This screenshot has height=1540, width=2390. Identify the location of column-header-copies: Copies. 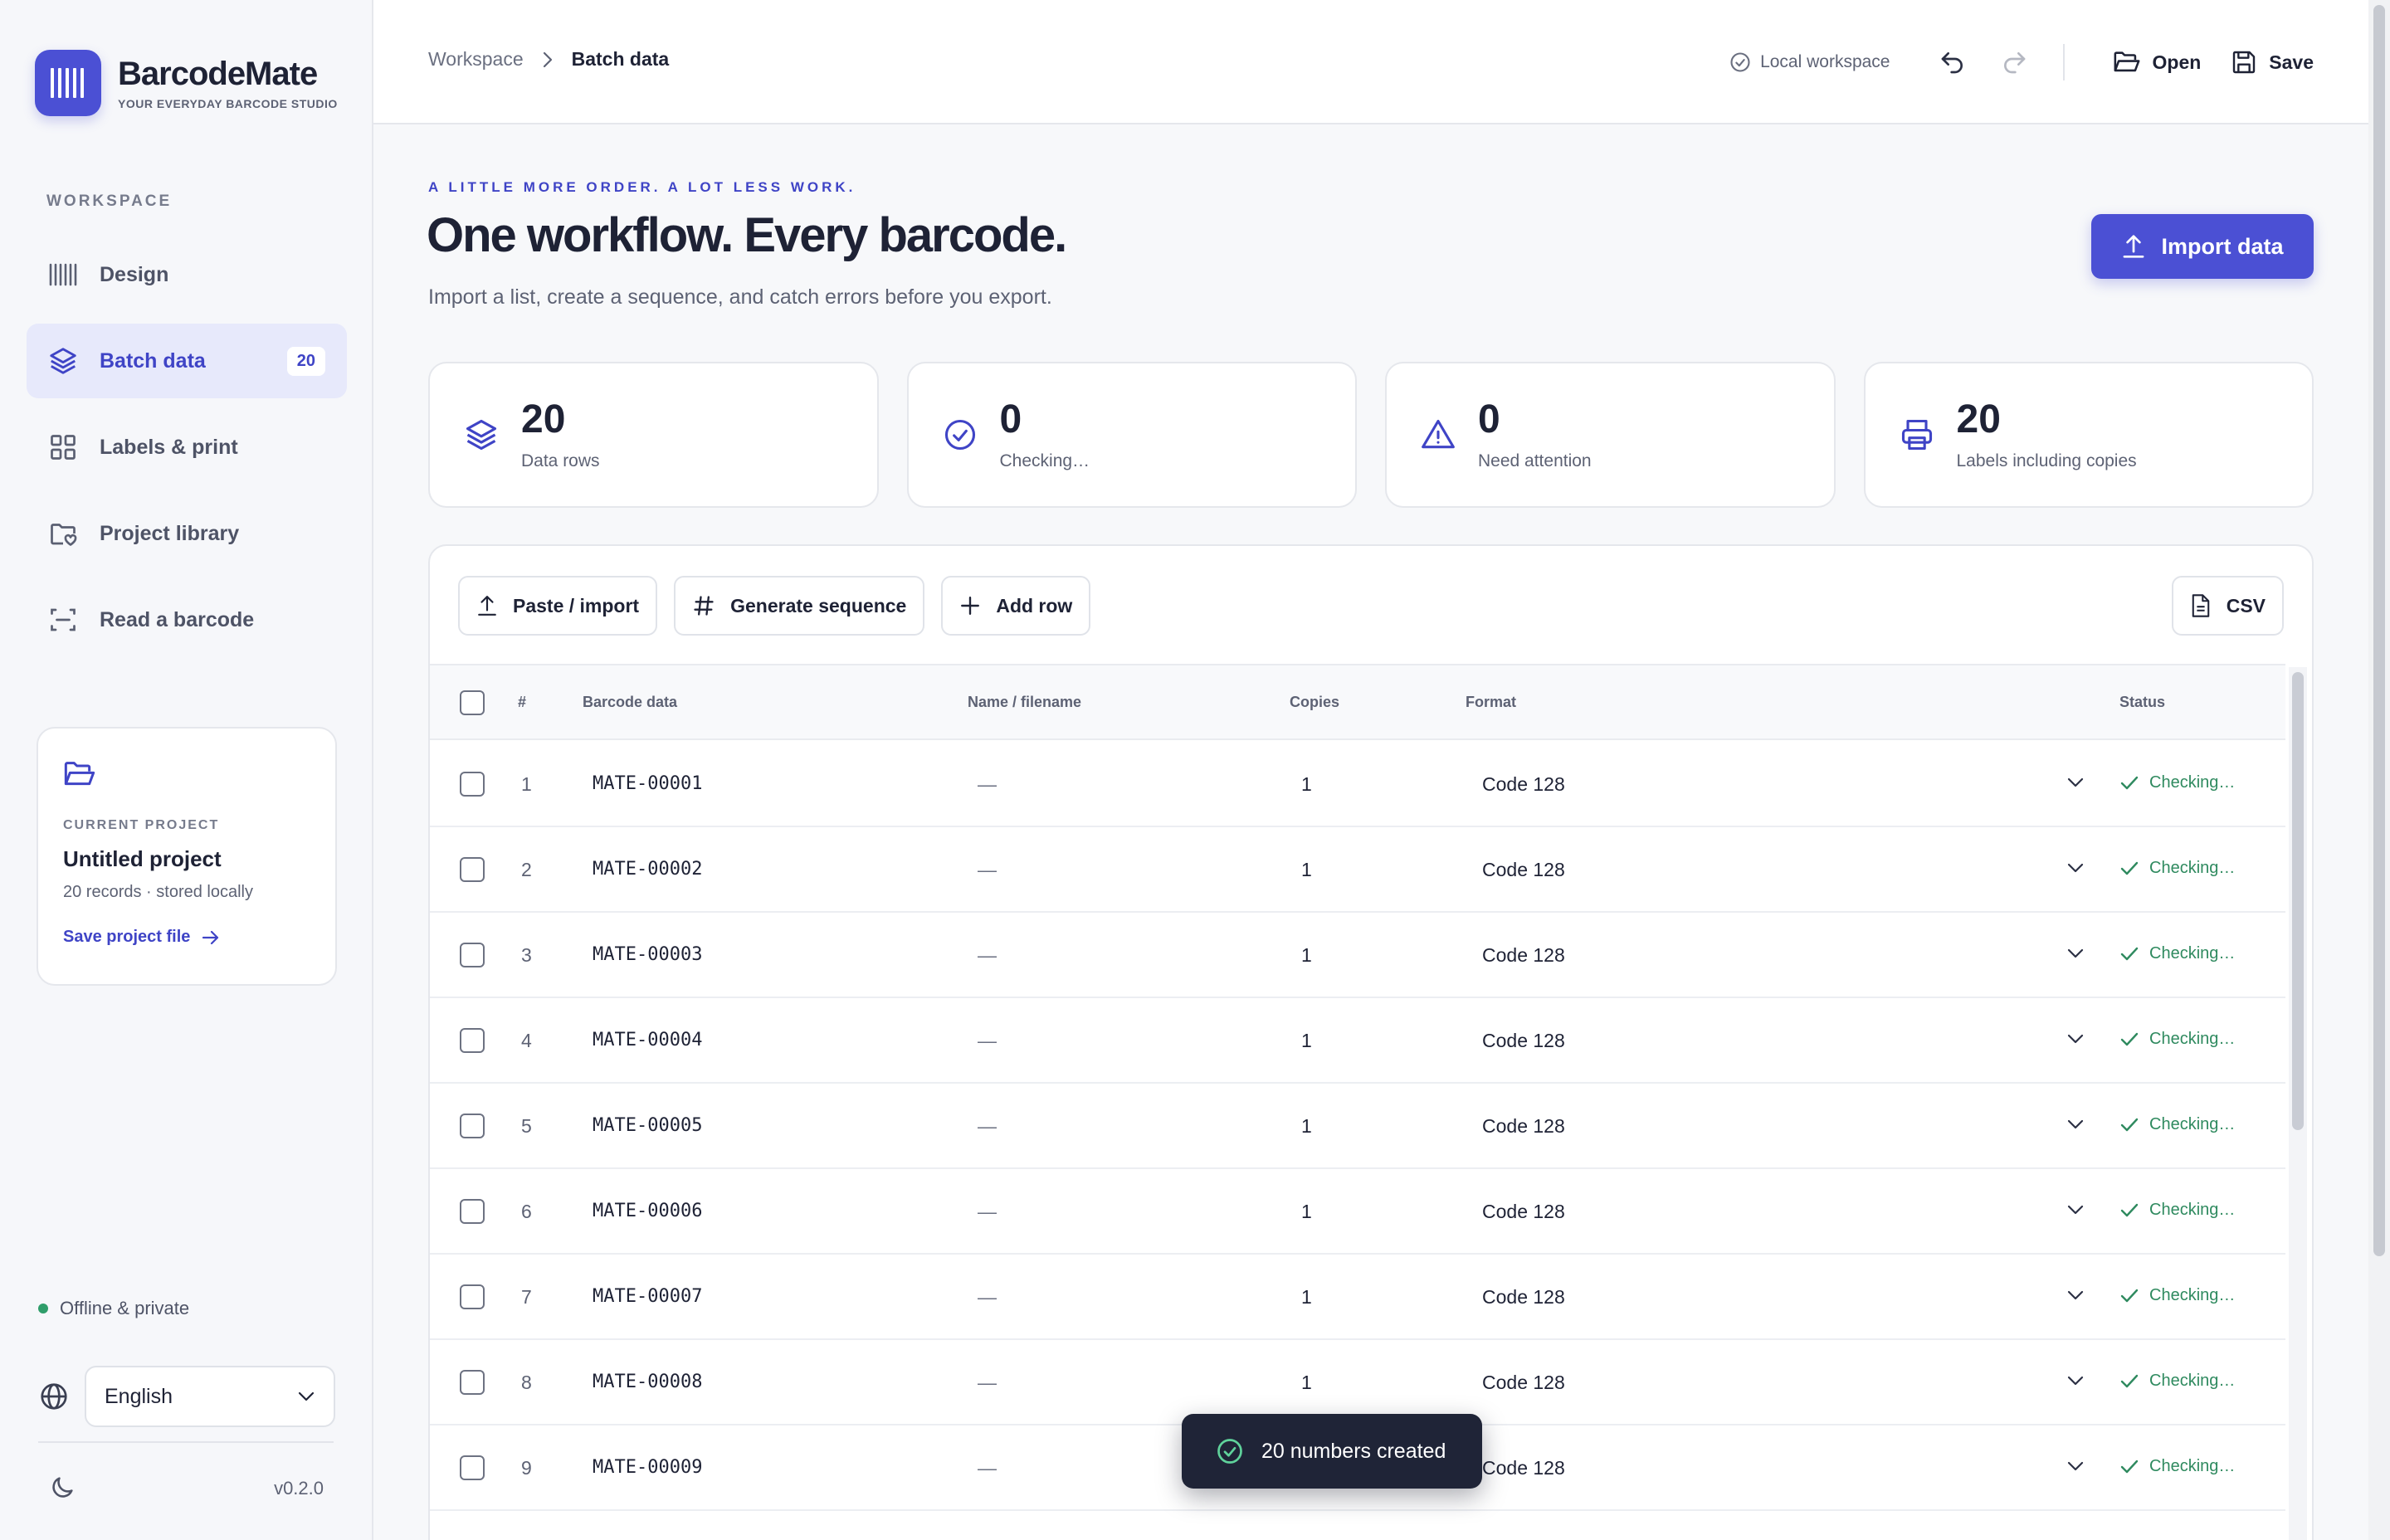
(1314, 702).